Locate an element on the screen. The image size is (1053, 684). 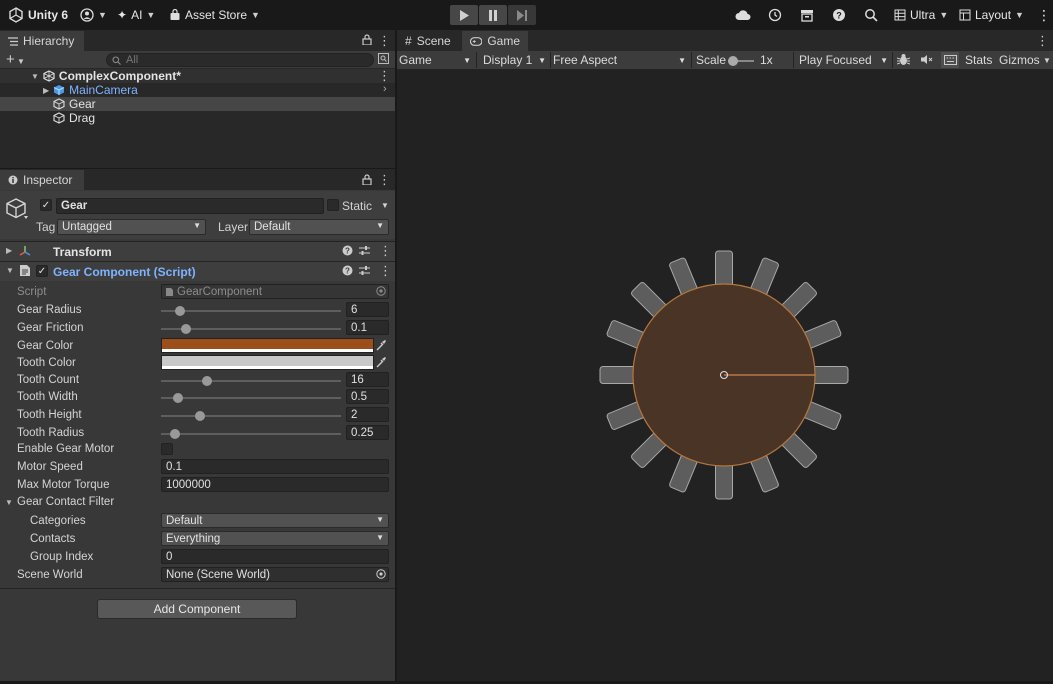
tab-game: Game is located at coordinates (495, 41).